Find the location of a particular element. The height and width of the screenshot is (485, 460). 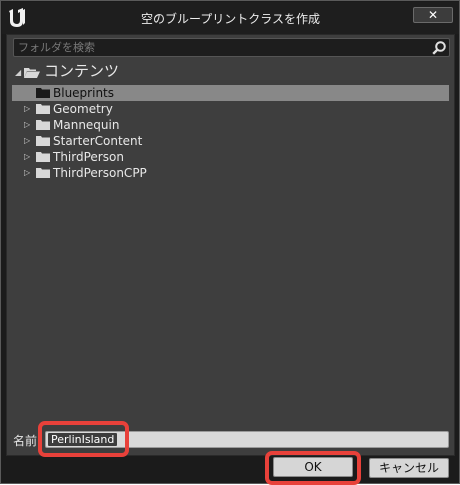

tree-item-label: StarterContent is located at coordinates (98, 141).